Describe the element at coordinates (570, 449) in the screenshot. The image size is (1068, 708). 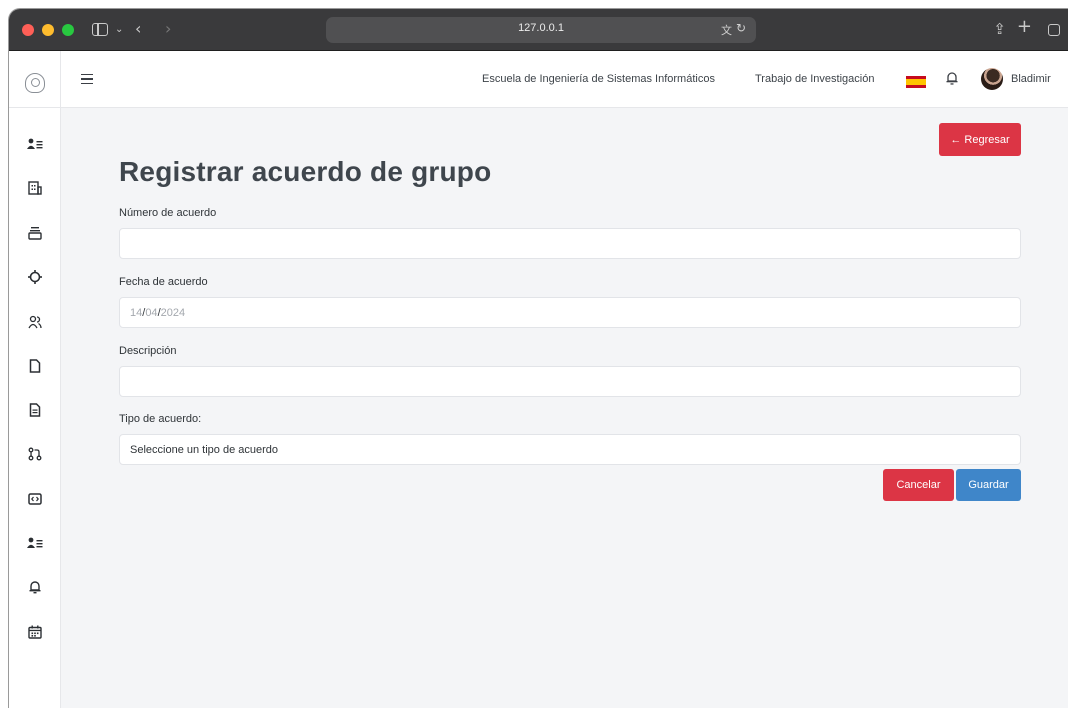
I see `agreement-type-select: Seleccione un tipo de acuerdo` at that location.